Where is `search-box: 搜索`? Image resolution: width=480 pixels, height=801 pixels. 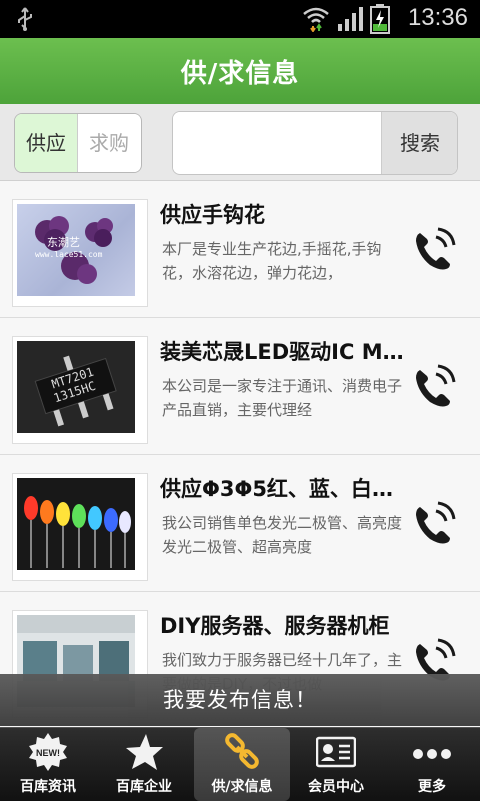 search-box: 搜索 is located at coordinates (315, 143).